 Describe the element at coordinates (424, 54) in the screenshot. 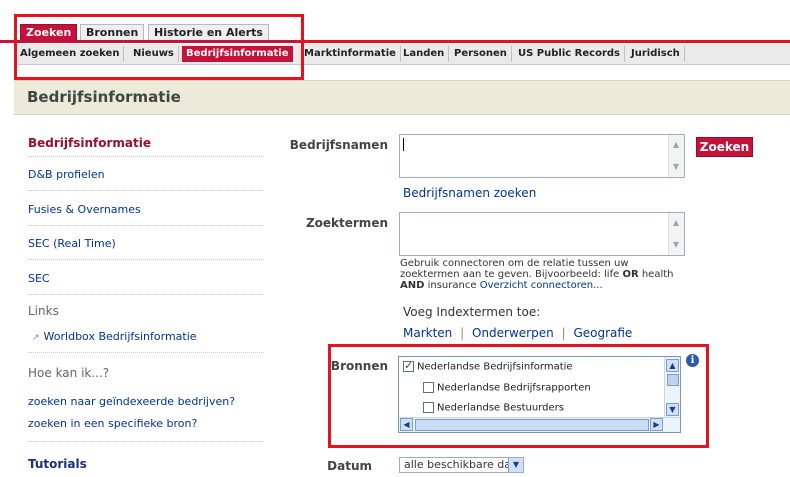

I see `subtab-landen: Landen` at that location.